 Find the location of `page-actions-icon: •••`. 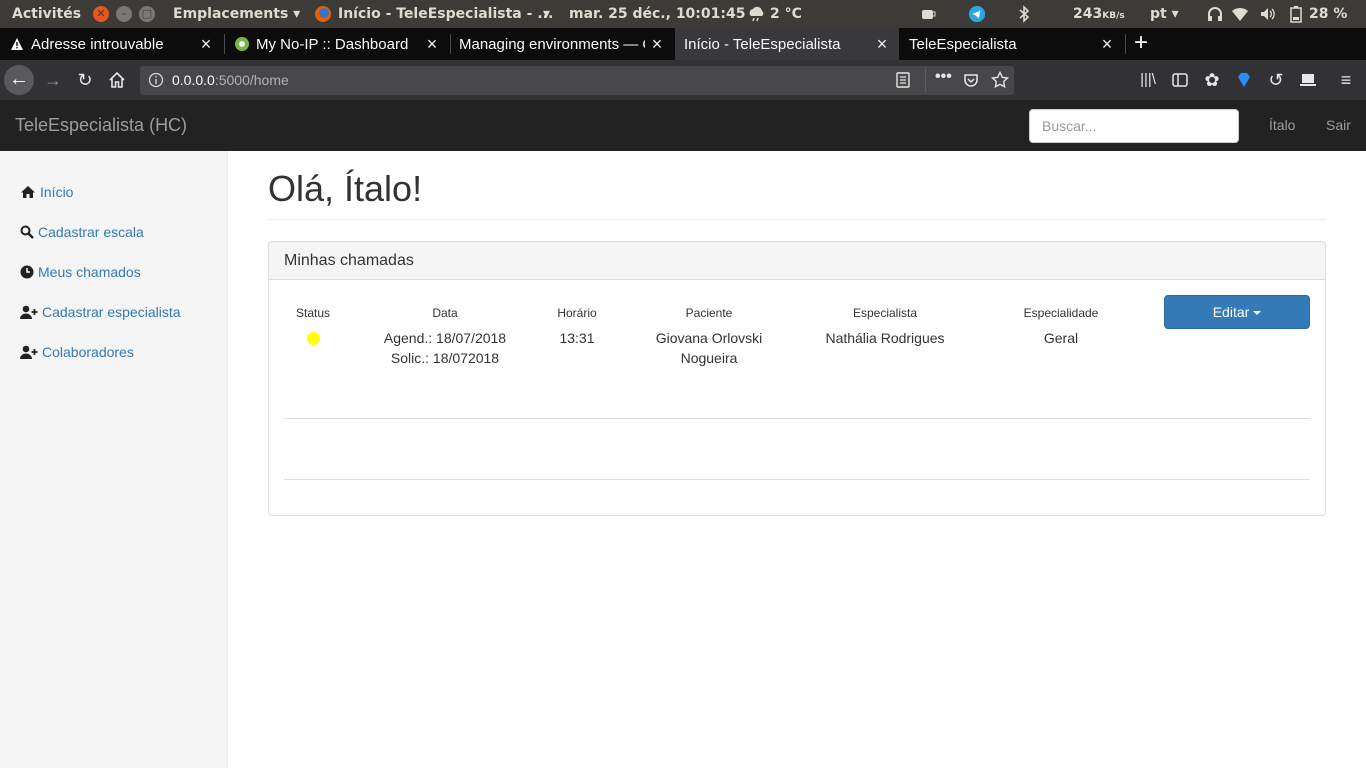

page-actions-icon: ••• is located at coordinates (943, 77).